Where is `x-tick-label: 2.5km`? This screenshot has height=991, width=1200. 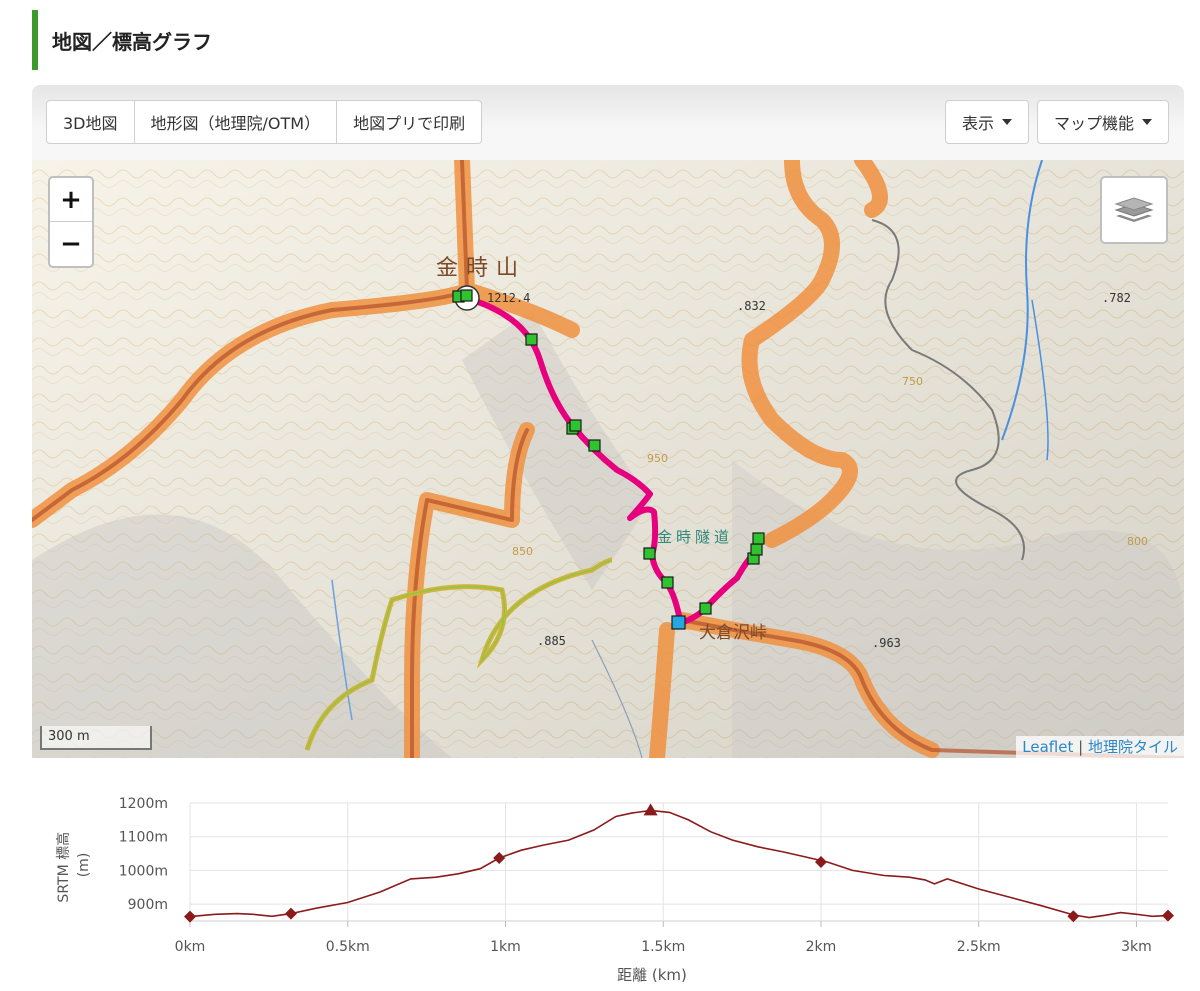 x-tick-label: 2.5km is located at coordinates (979, 947).